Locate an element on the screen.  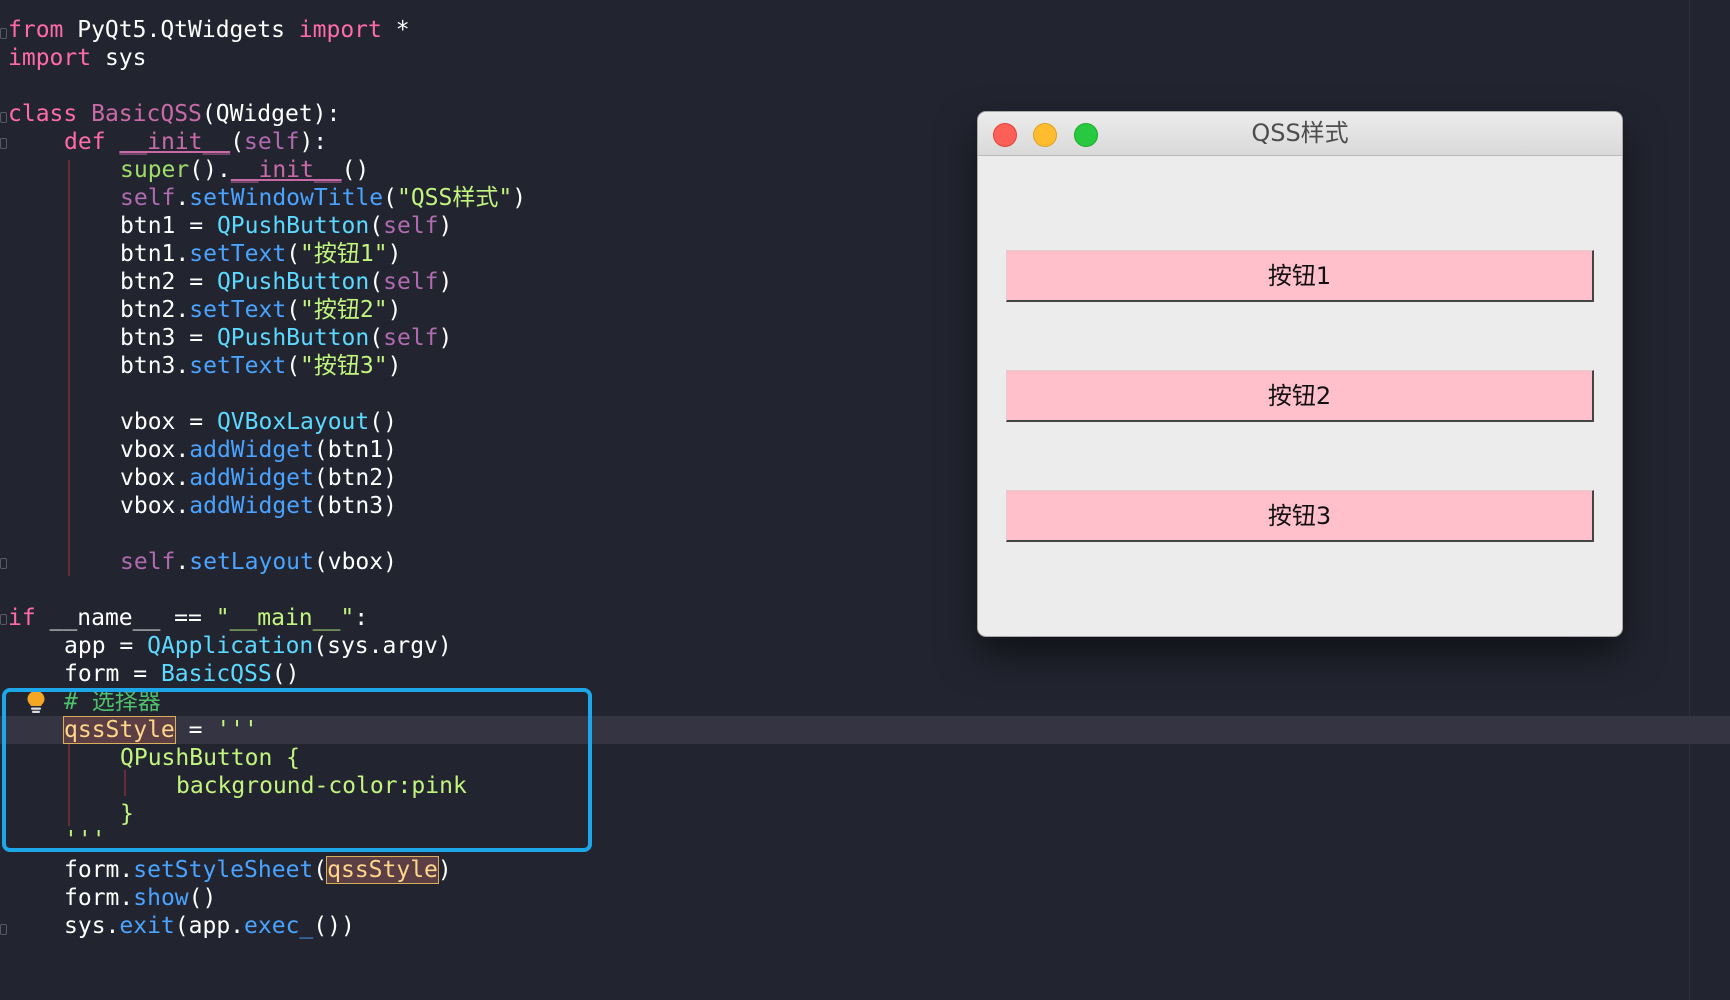
code-line: app = QApplication(sys.argv) is located at coordinates (258, 646).